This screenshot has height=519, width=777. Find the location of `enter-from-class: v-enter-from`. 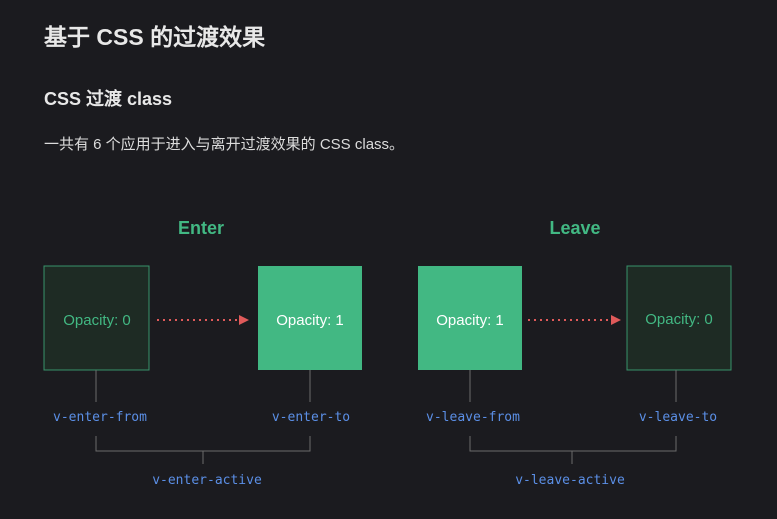

enter-from-class: v-enter-from is located at coordinates (100, 417).